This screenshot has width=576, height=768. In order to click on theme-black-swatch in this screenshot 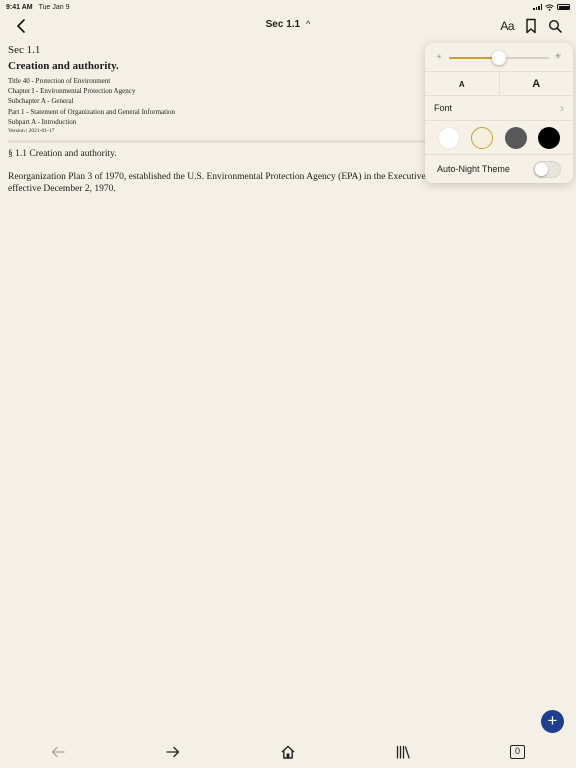, I will do `click(548, 137)`.